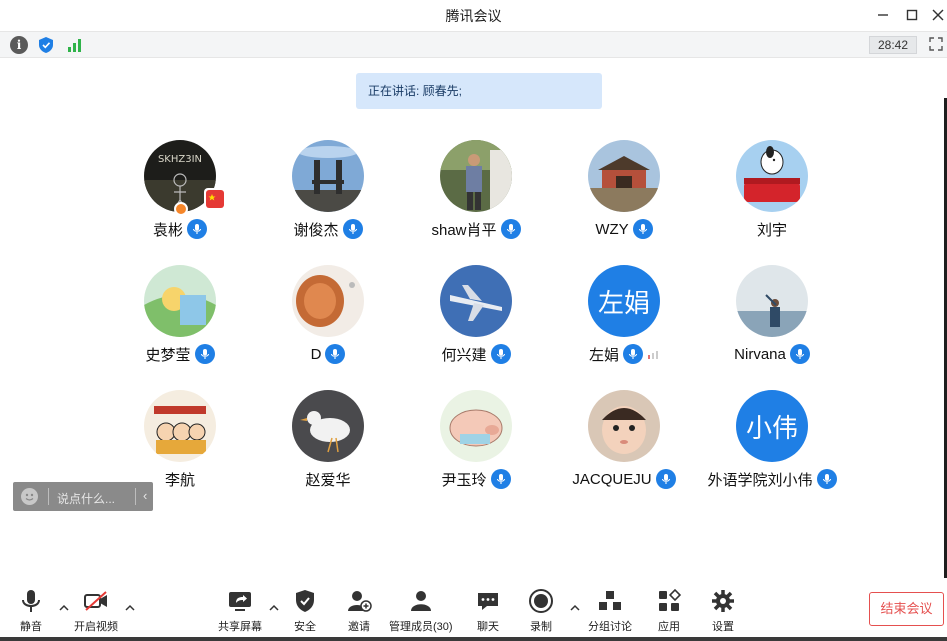 Image resolution: width=947 pixels, height=641 pixels. I want to click on participant-tile: 尹玉玲, so click(476, 450).